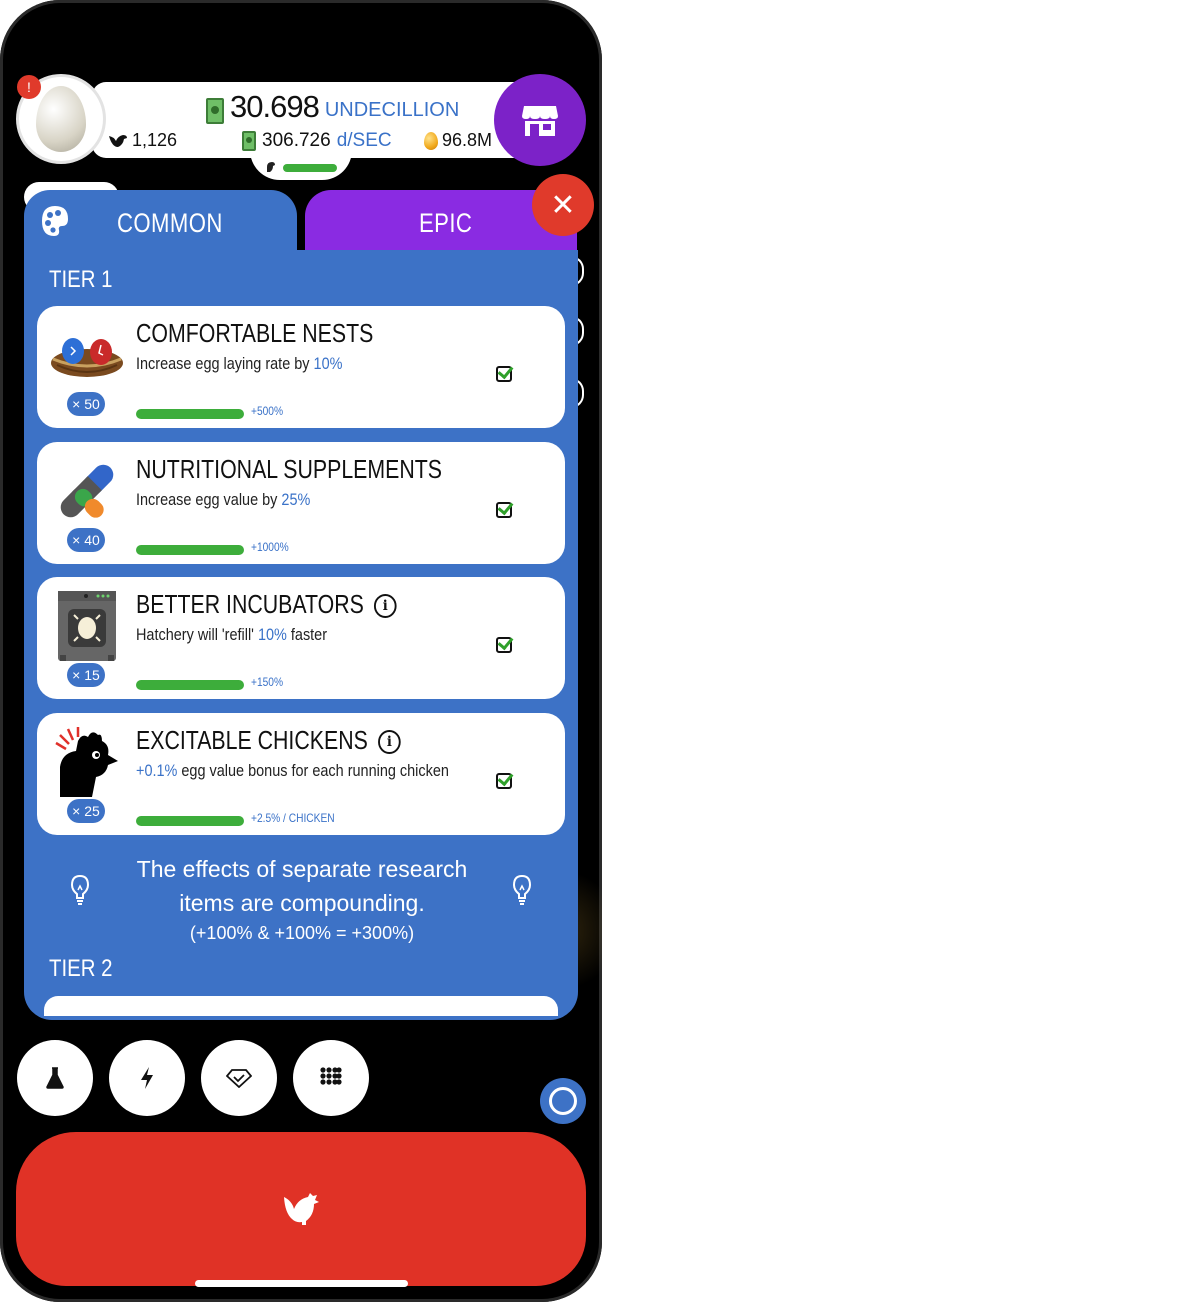 This screenshot has width=1204, height=1302. What do you see at coordinates (250, 604) in the screenshot?
I see `research-title-text: BETTER INCUBATORS` at bounding box center [250, 604].